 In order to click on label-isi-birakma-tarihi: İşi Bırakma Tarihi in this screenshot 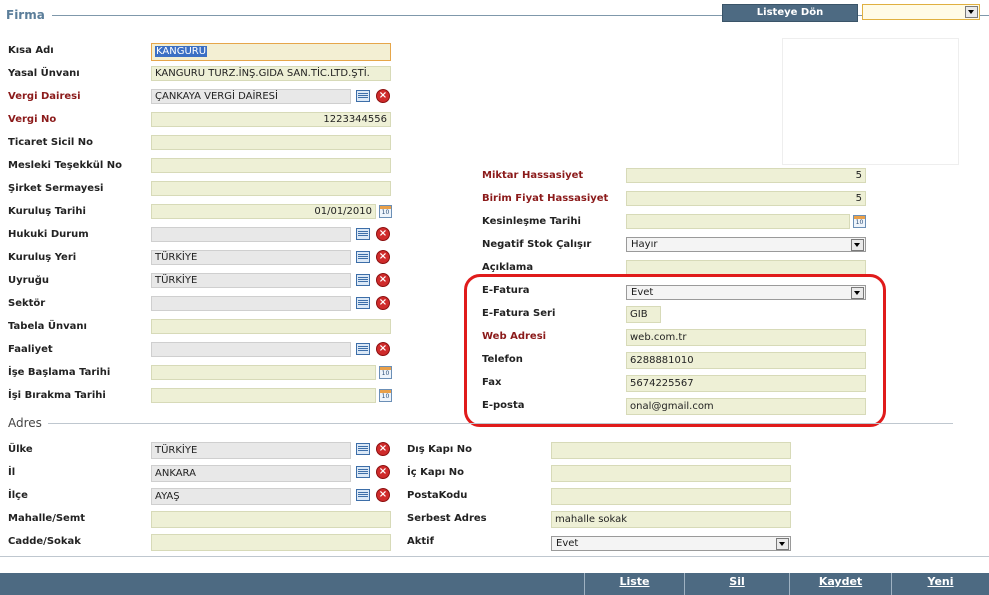, I will do `click(57, 395)`.